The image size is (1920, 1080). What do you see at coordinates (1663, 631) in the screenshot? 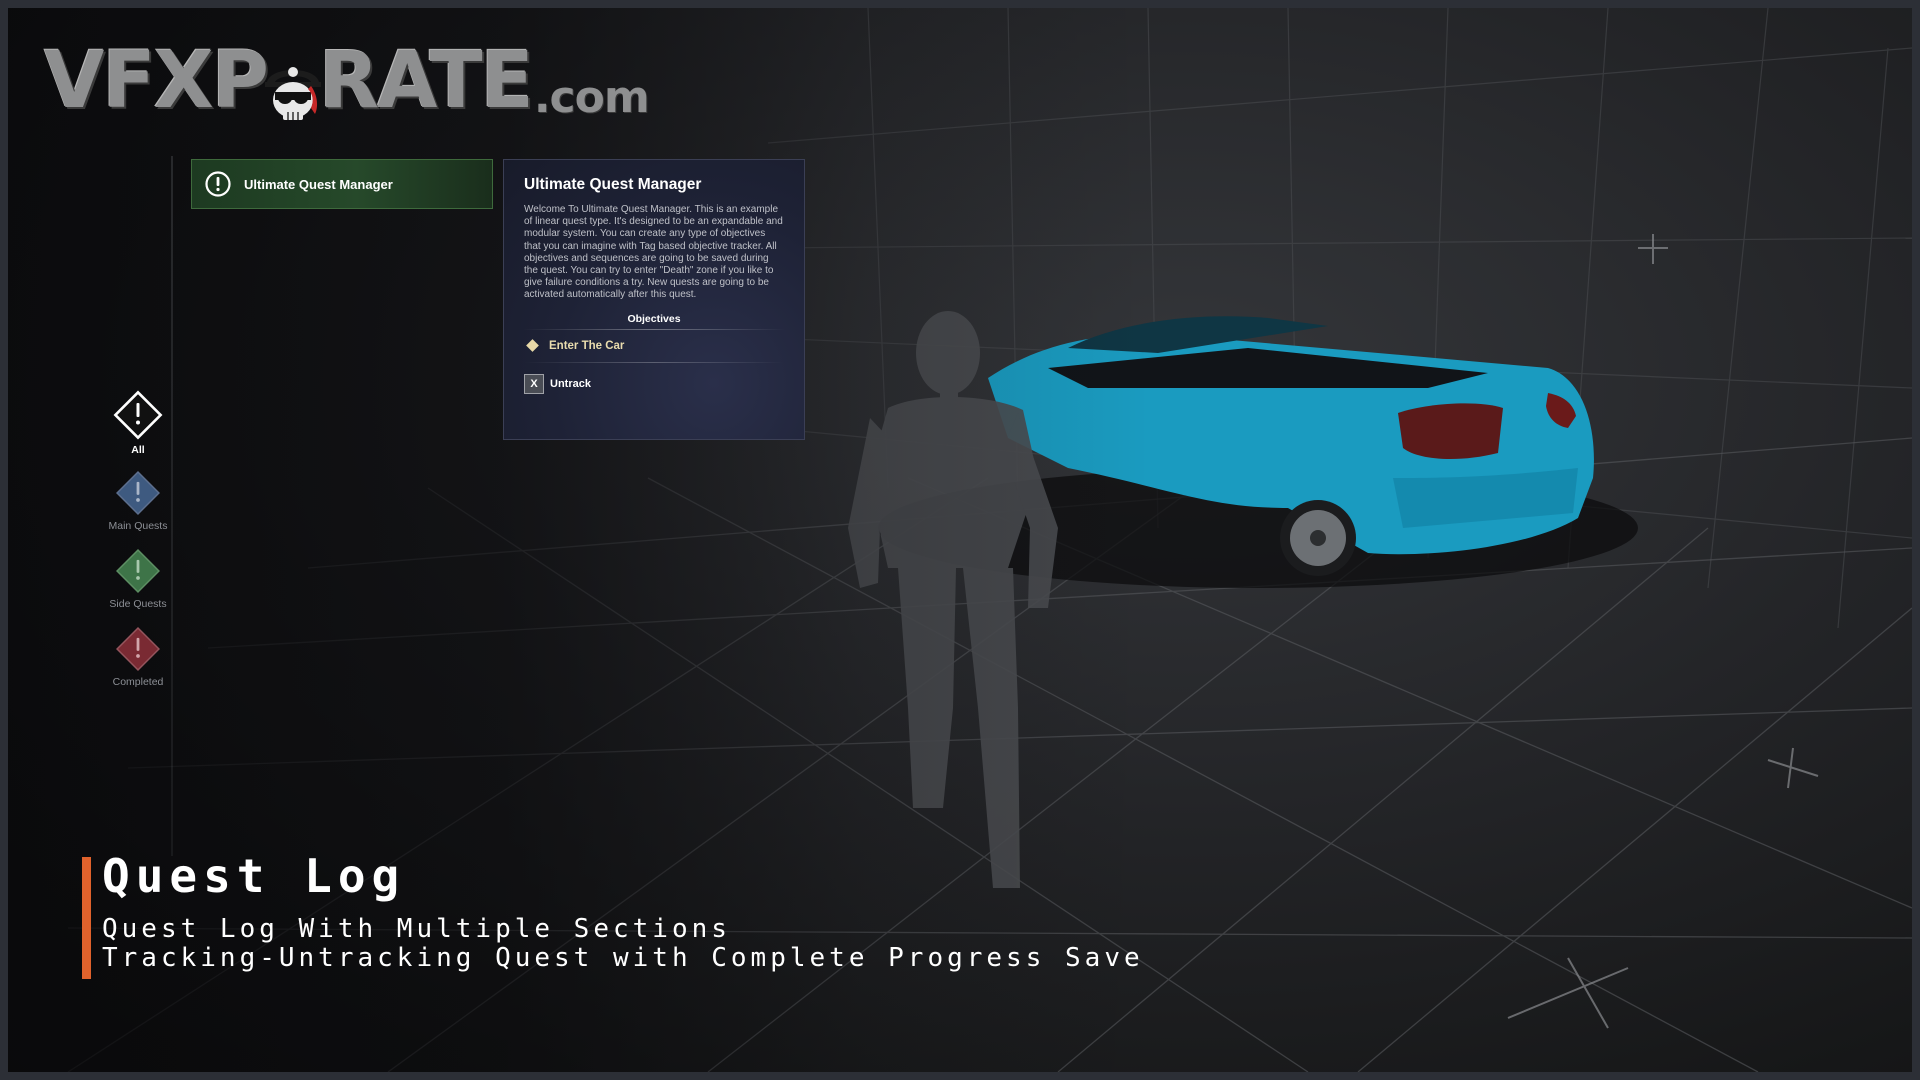
I see `grid-markers` at bounding box center [1663, 631].